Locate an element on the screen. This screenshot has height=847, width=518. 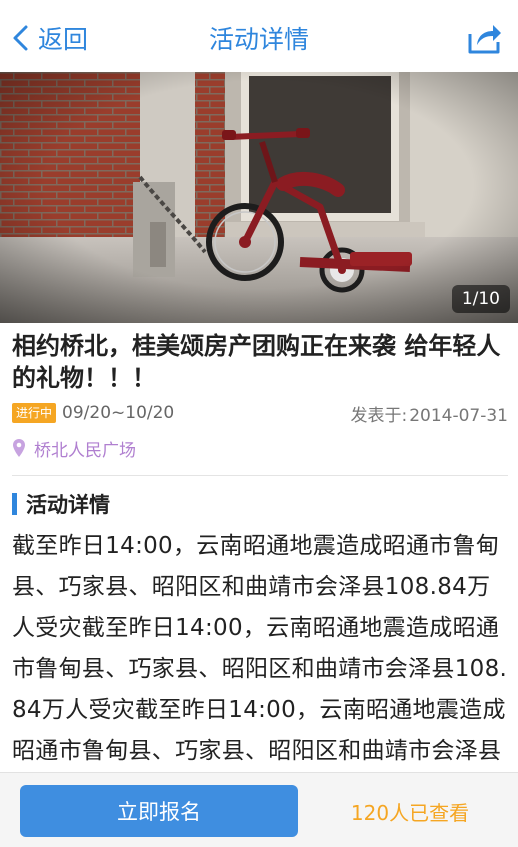
chevron-left-icon is located at coordinates (20, 38).